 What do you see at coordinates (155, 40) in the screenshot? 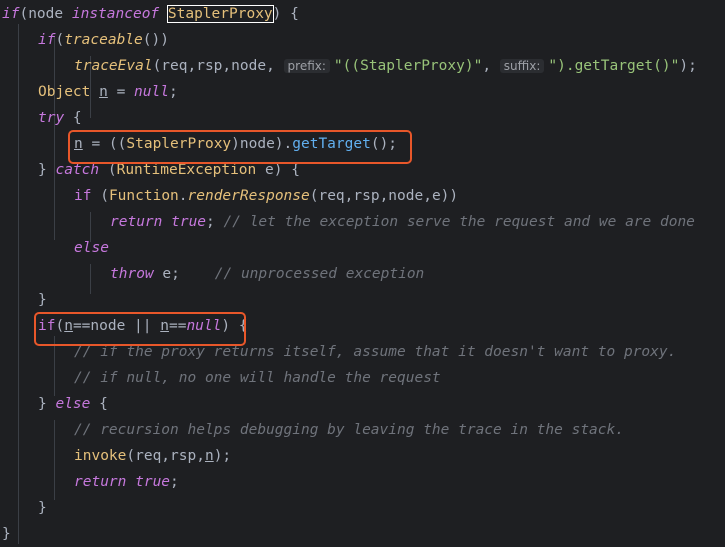
I see `code-token: ())` at bounding box center [155, 40].